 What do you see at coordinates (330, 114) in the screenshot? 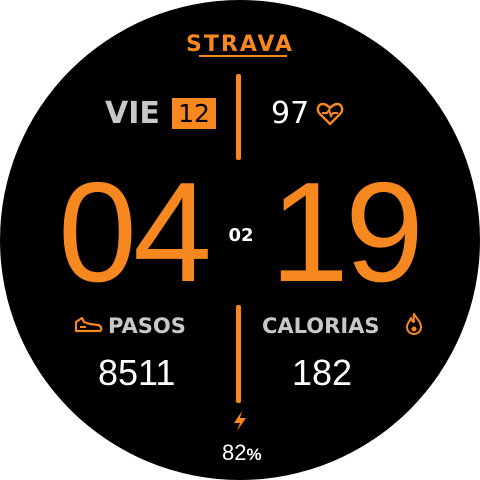
I see `heart-rate-icon` at bounding box center [330, 114].